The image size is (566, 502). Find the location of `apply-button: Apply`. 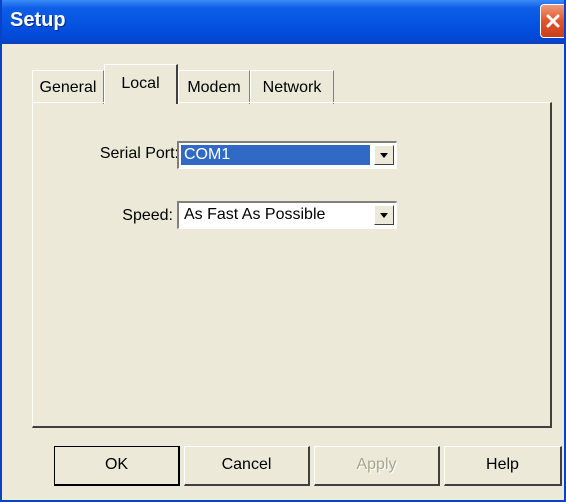

apply-button: Apply is located at coordinates (377, 466).